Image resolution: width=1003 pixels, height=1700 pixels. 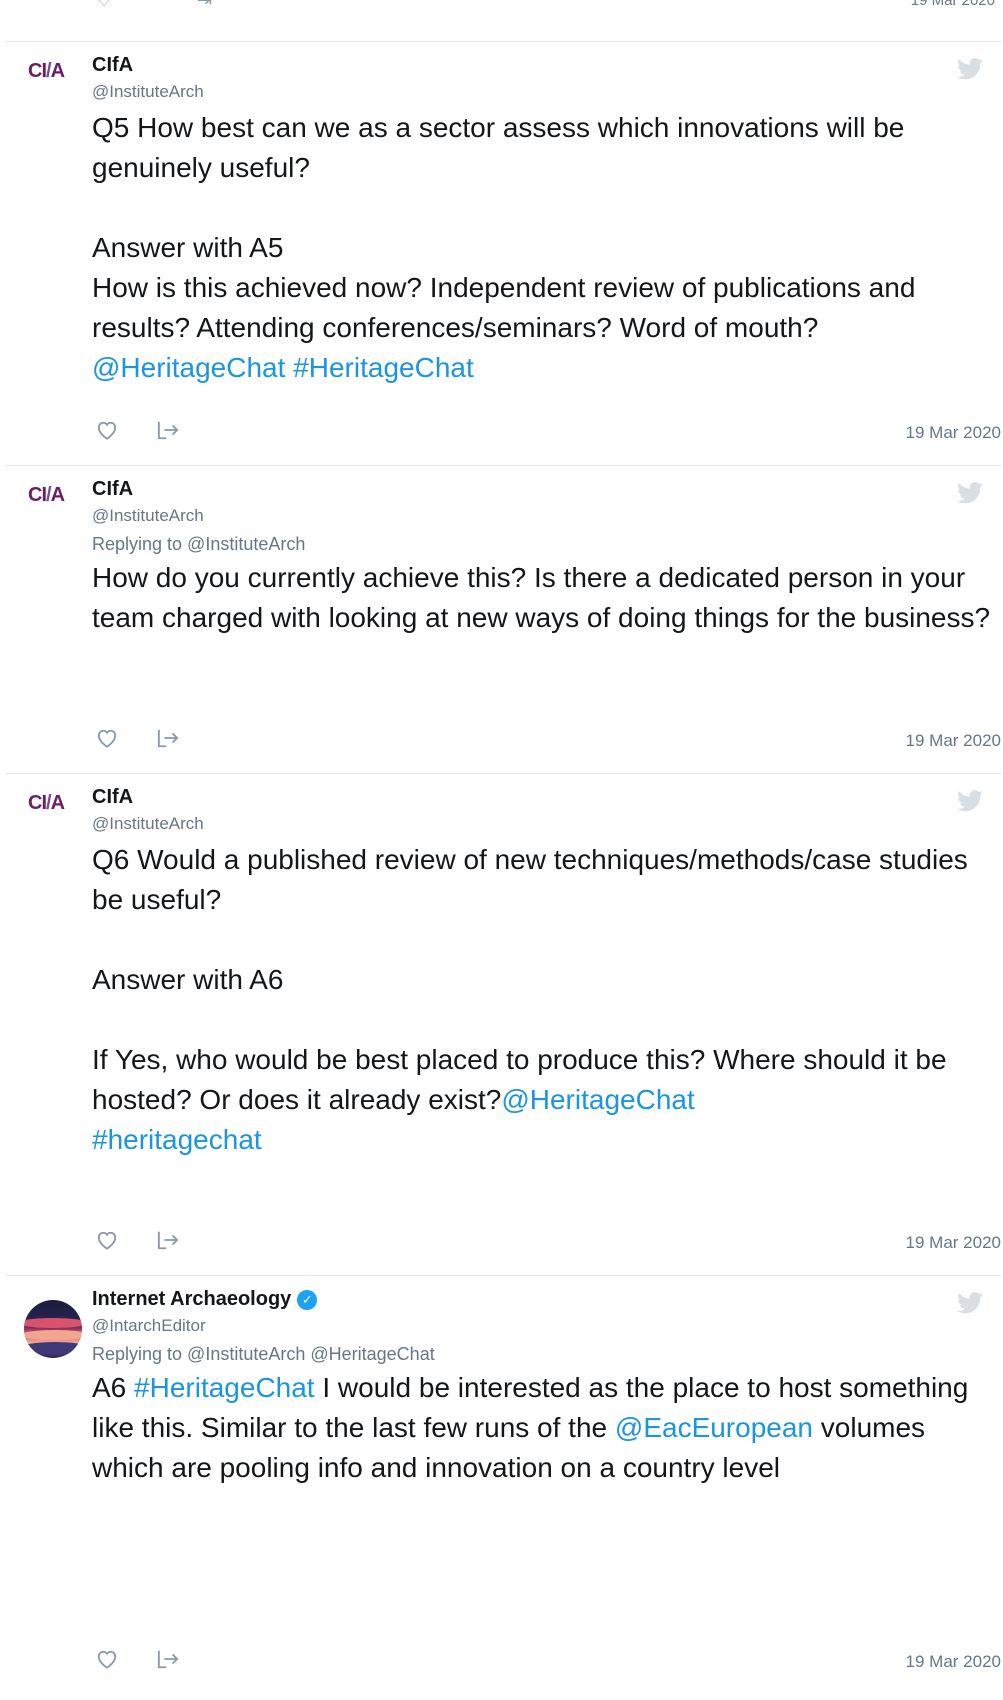 What do you see at coordinates (503, 21) in the screenshot?
I see `previous-tweet-footer: ♡ ⇥ 19 Mar 2020` at bounding box center [503, 21].